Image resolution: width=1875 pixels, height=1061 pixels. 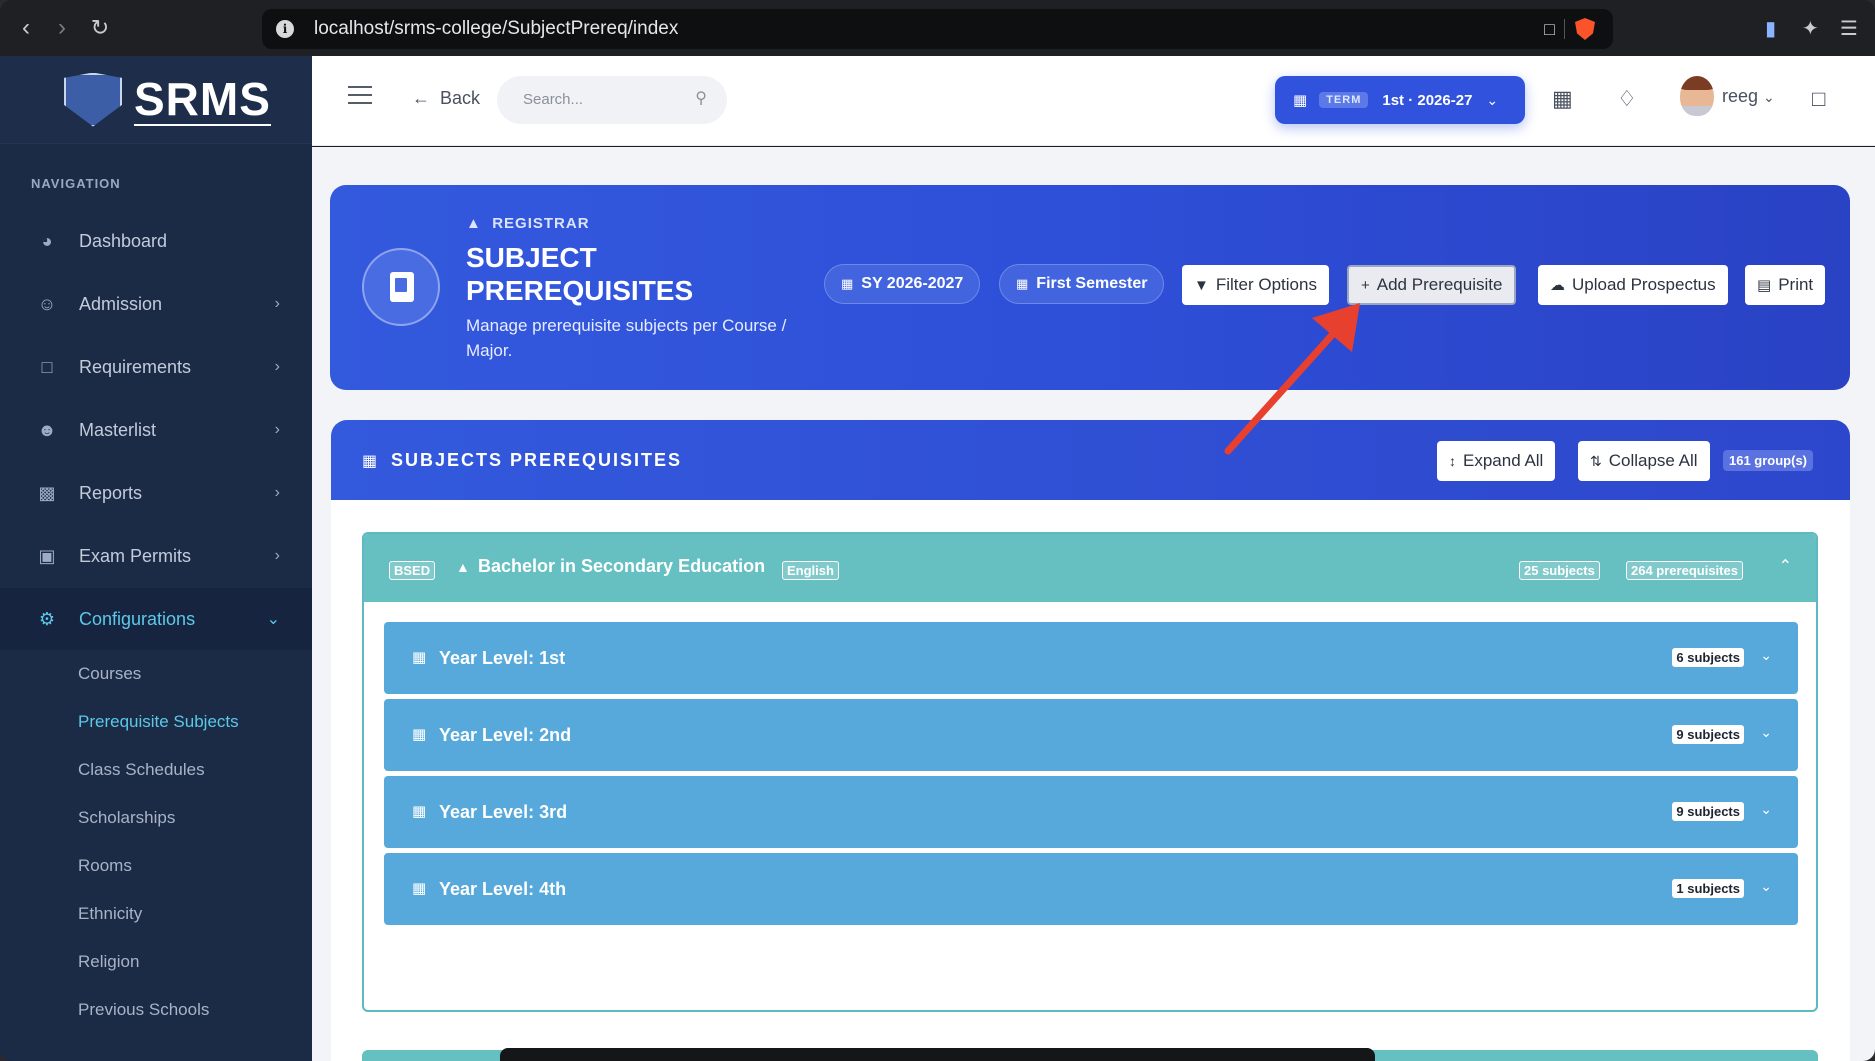 I want to click on plus-icon: +, so click(x=1365, y=285).